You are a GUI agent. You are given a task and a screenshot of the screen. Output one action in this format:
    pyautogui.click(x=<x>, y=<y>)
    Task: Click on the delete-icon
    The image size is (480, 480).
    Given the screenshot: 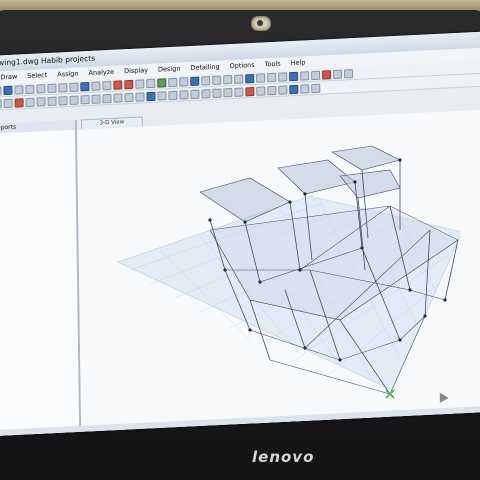 What is the action you would take?
    pyautogui.click(x=250, y=91)
    